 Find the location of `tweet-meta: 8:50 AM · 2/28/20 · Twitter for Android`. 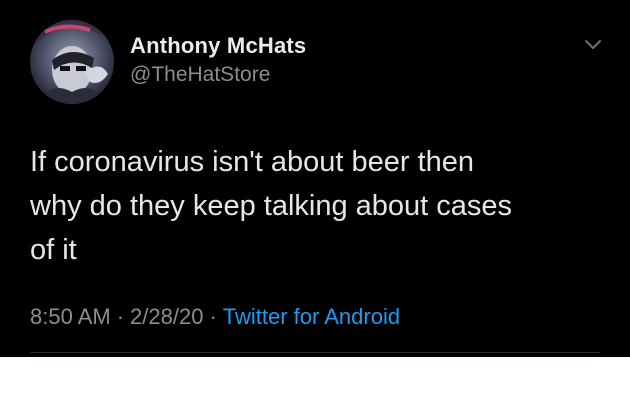

tweet-meta: 8:50 AM · 2/28/20 · Twitter for Android is located at coordinates (215, 317).